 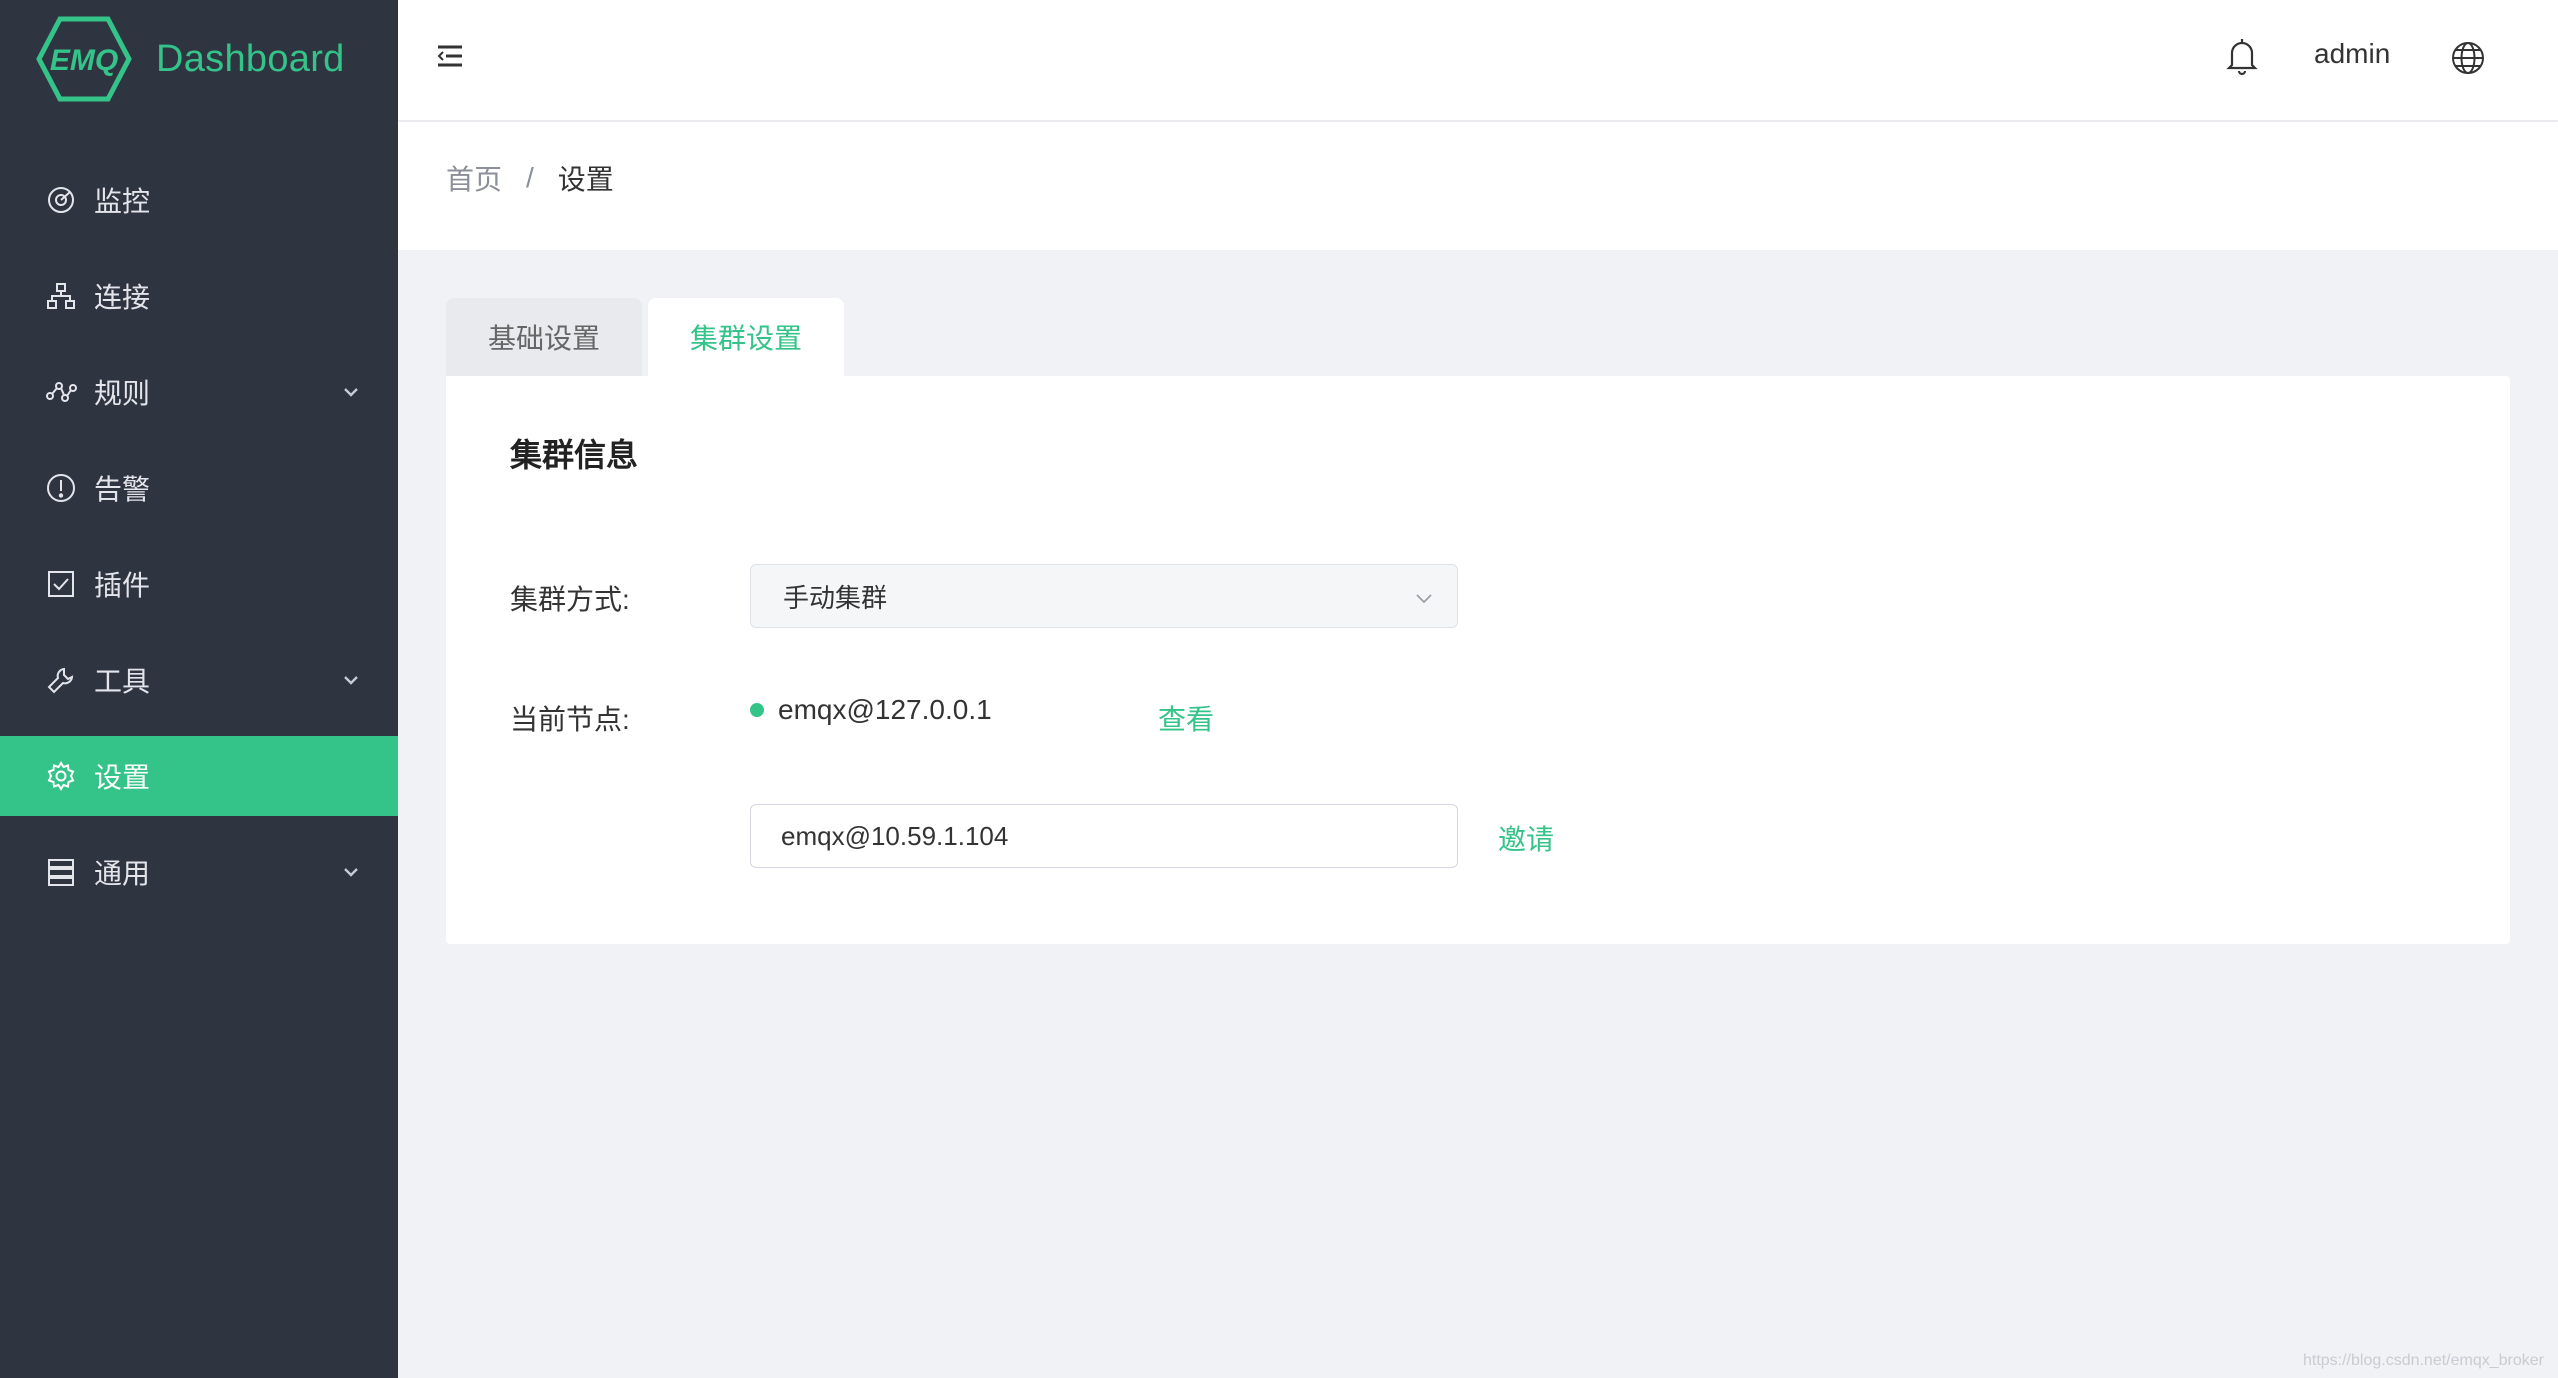 What do you see at coordinates (122, 489) in the screenshot?
I see `sidebar-item-label: 告警` at bounding box center [122, 489].